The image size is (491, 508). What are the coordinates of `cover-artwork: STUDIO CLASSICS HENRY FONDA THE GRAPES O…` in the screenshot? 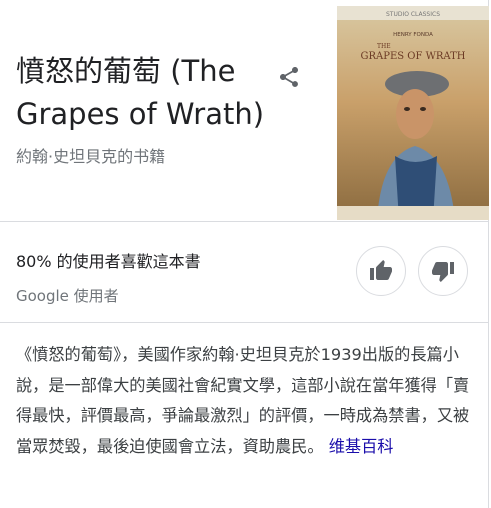 It's located at (413, 113).